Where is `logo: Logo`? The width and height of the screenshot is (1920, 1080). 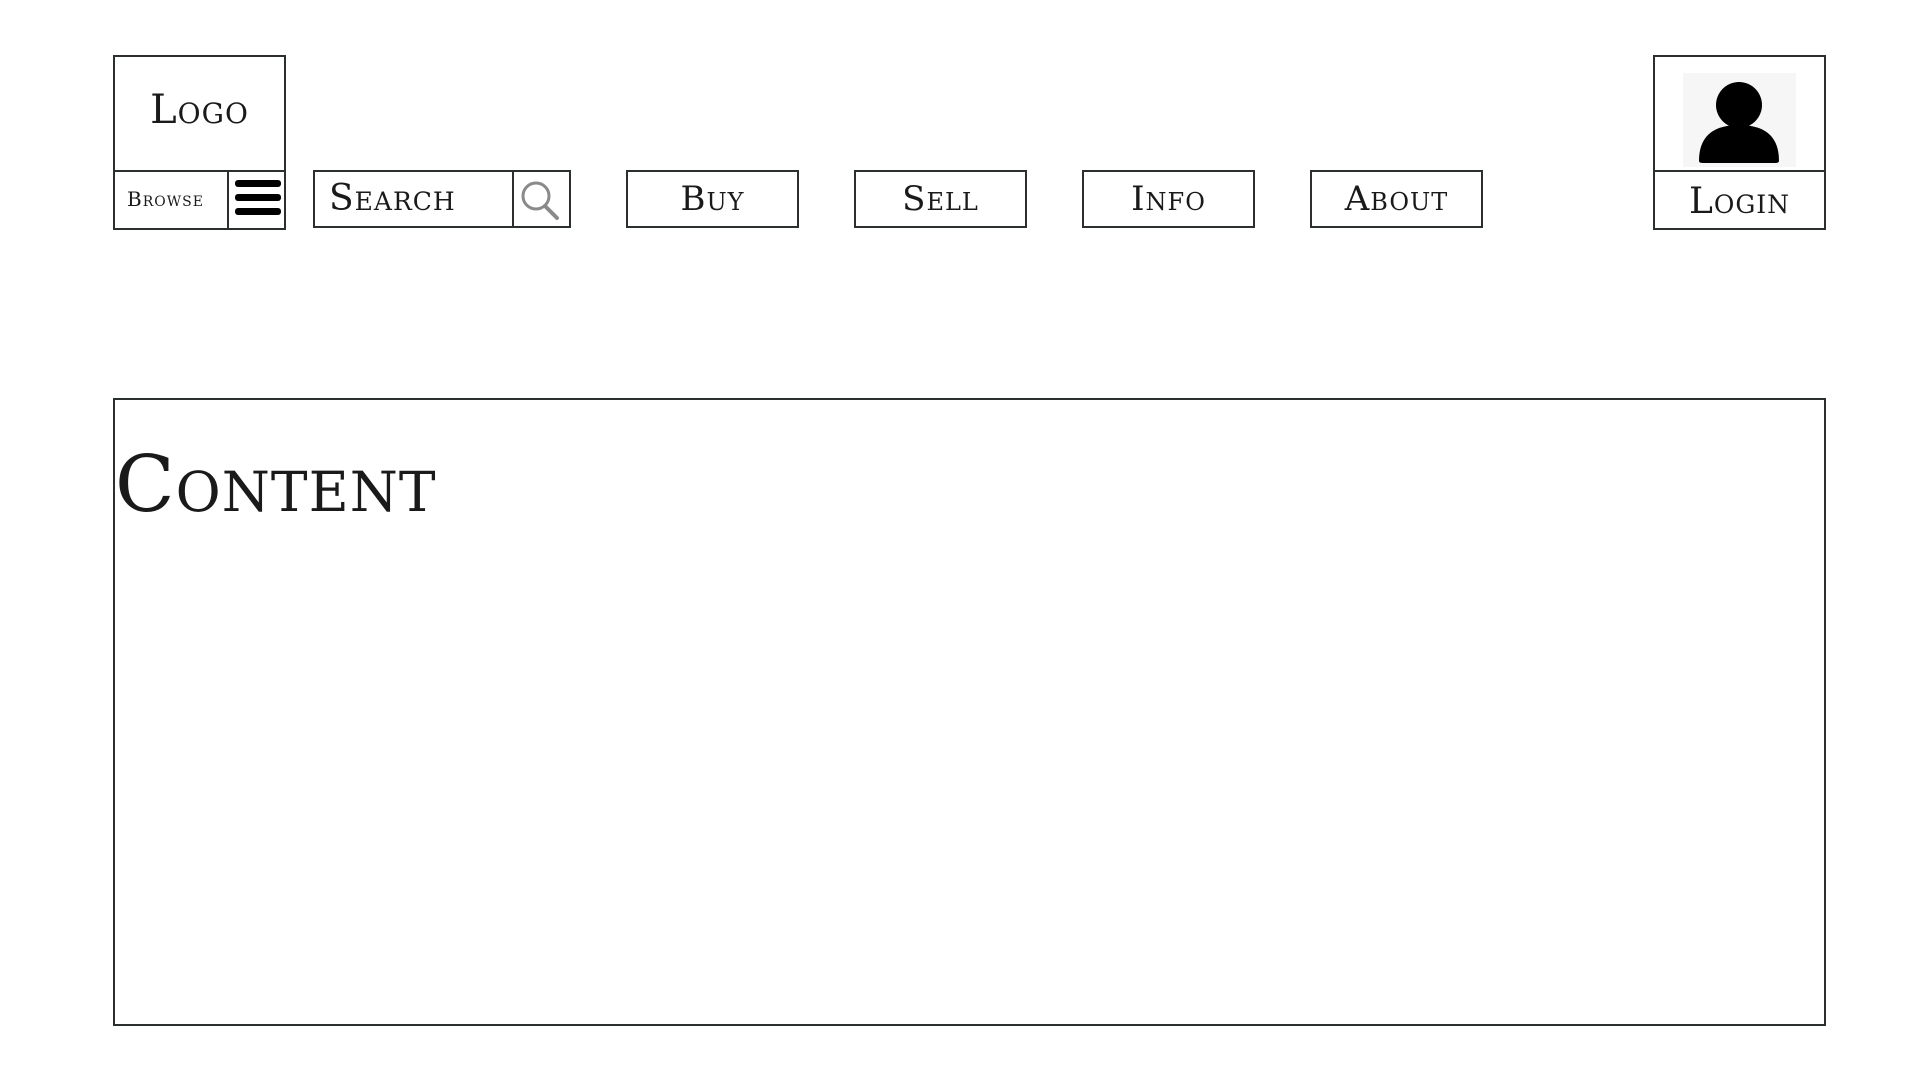 logo: Logo is located at coordinates (199, 110).